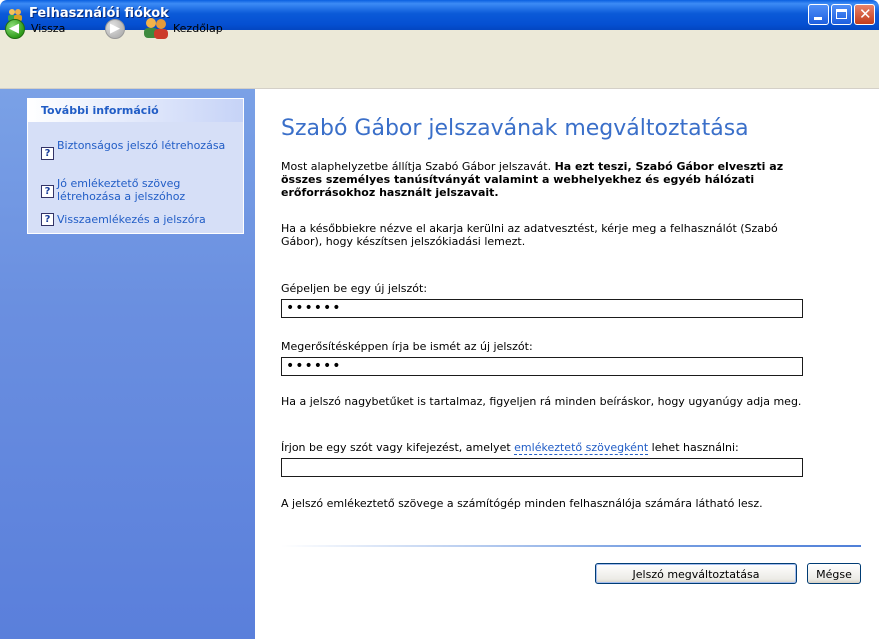 This screenshot has width=879, height=639. What do you see at coordinates (198, 28) in the screenshot?
I see `home-label: Kezdőlap` at bounding box center [198, 28].